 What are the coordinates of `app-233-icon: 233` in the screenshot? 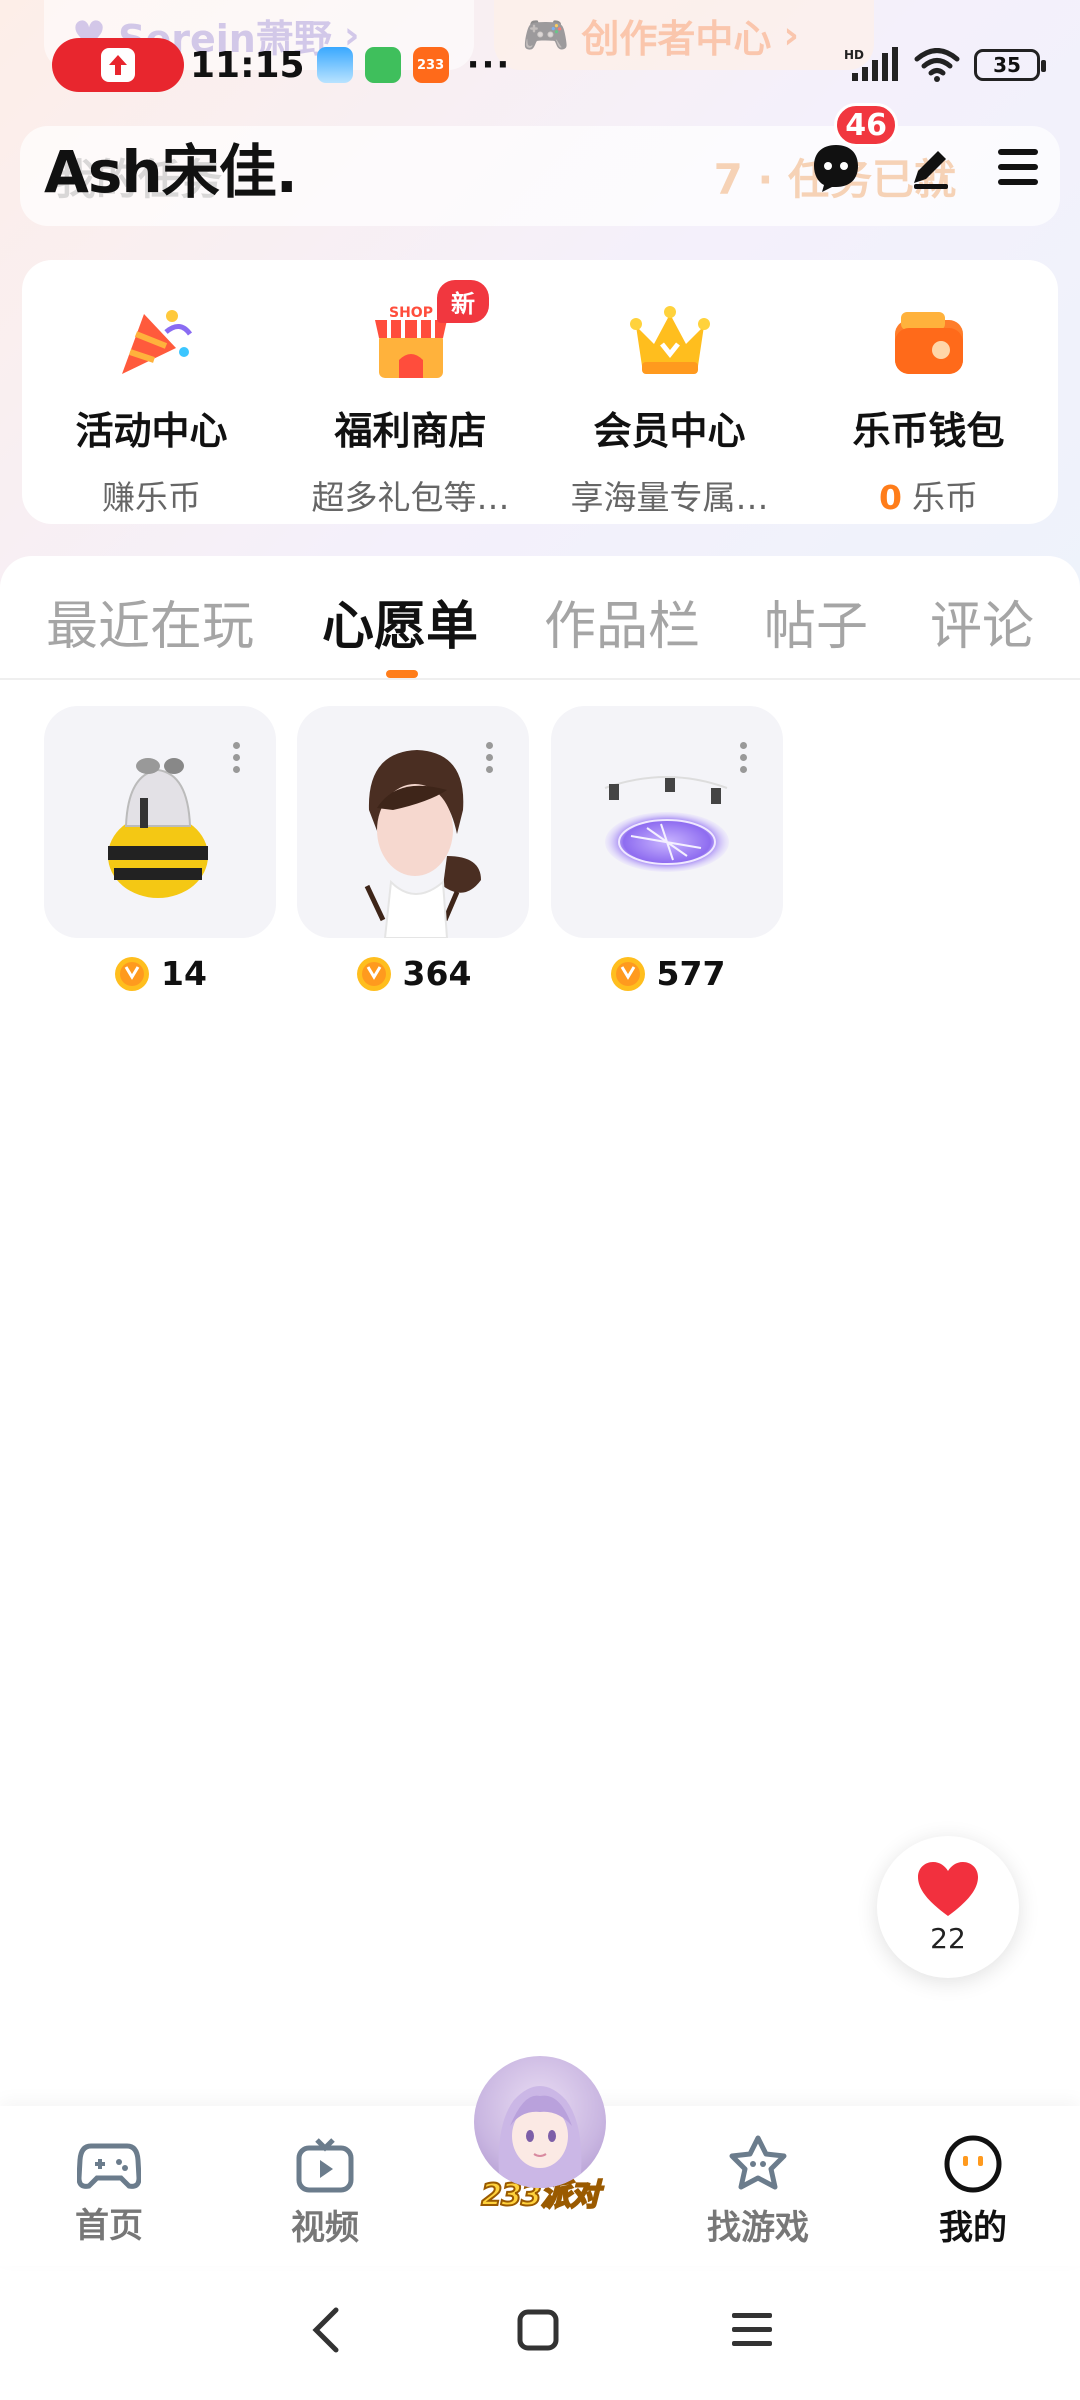 It's located at (430, 65).